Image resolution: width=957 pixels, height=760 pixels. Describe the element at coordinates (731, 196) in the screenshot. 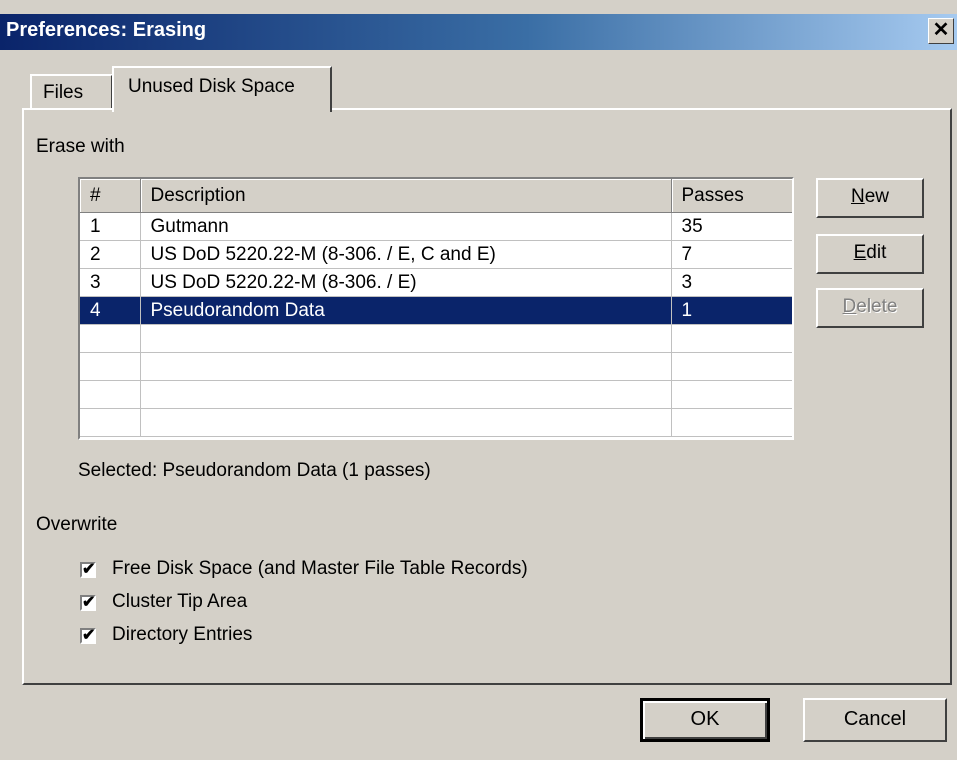

I see `column-header-passes: Passes` at that location.